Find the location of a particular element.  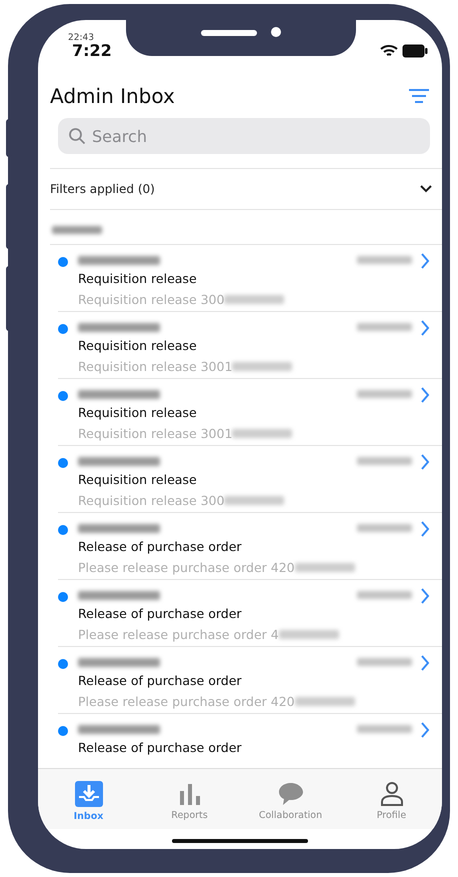

wifi-icon is located at coordinates (389, 51).